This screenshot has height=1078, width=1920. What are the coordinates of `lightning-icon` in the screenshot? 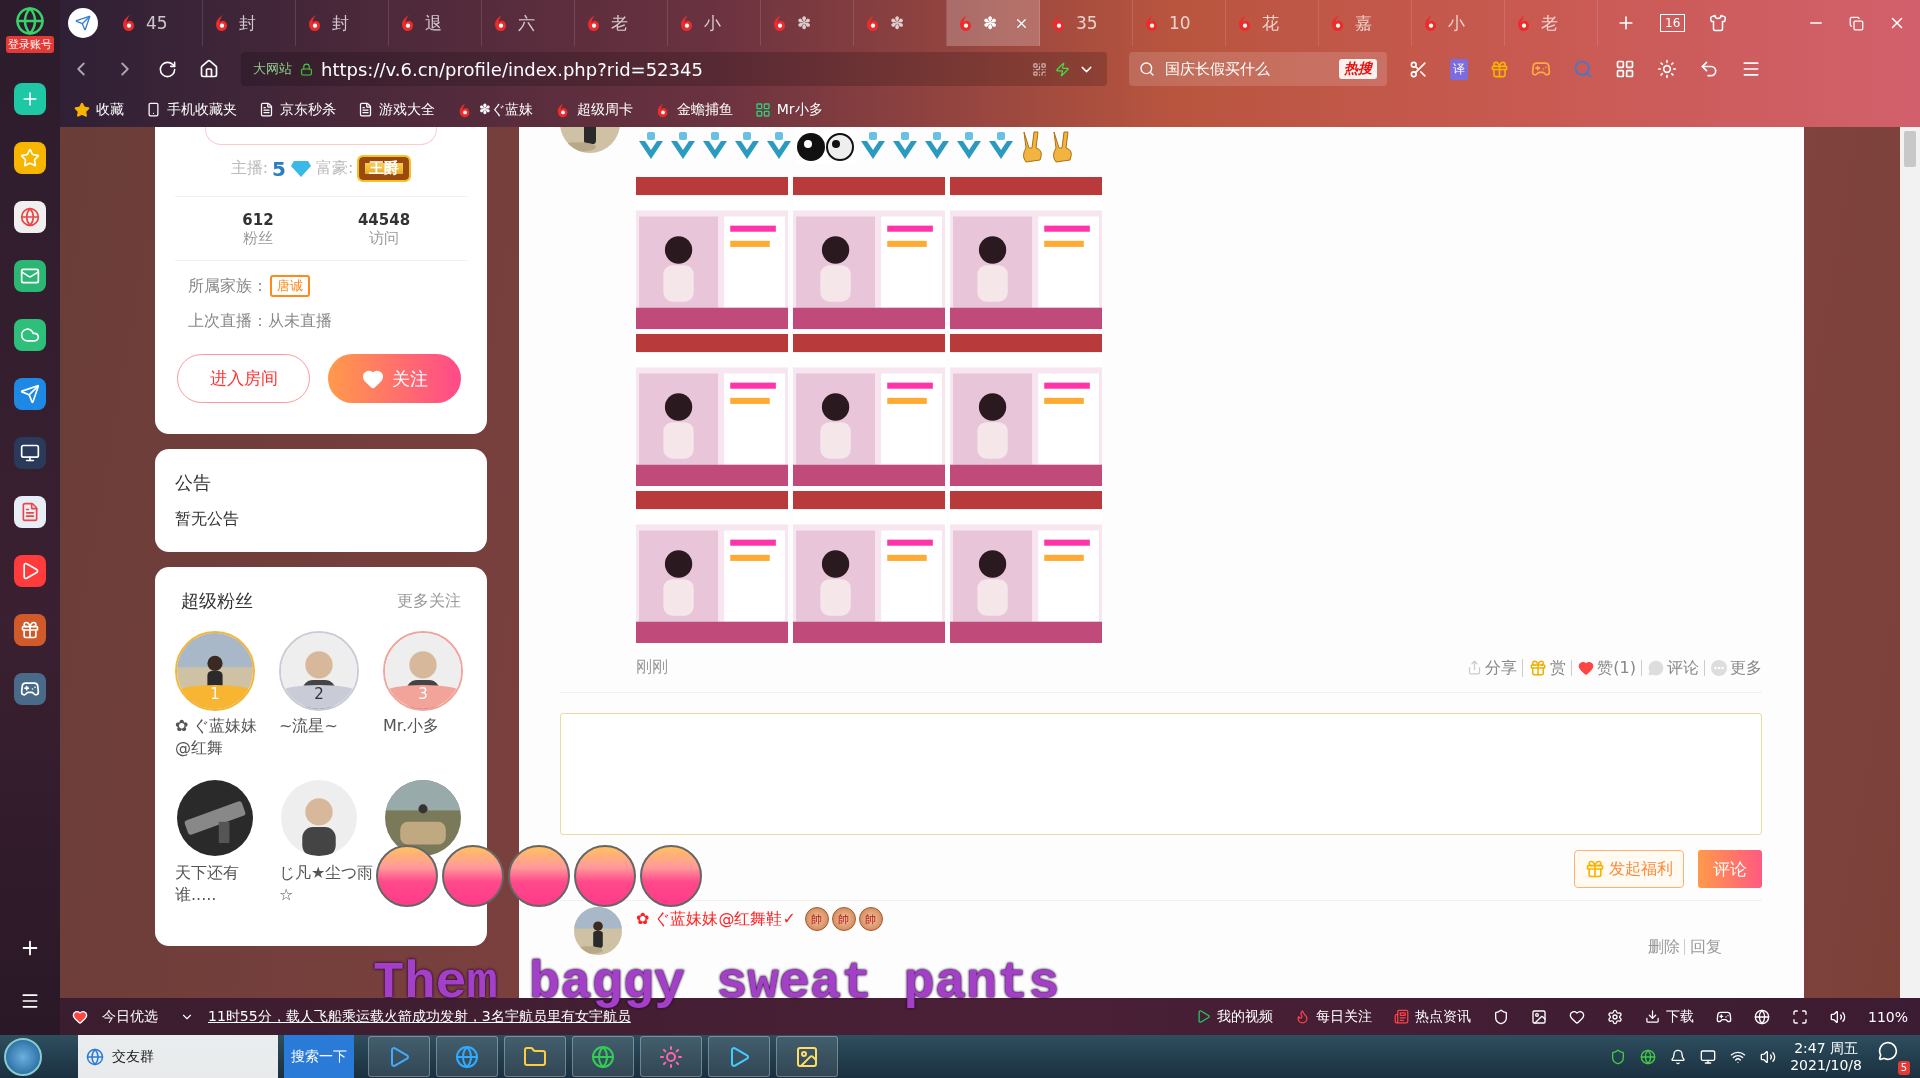 It's located at (1062, 69).